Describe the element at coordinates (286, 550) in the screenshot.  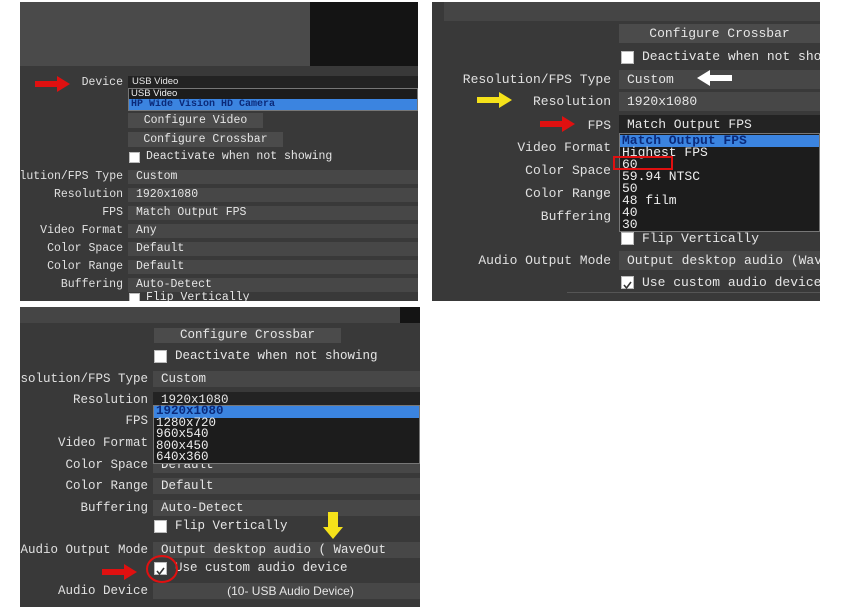
I see `audio-mode-select: Output desktop audio ( WaveOut` at that location.